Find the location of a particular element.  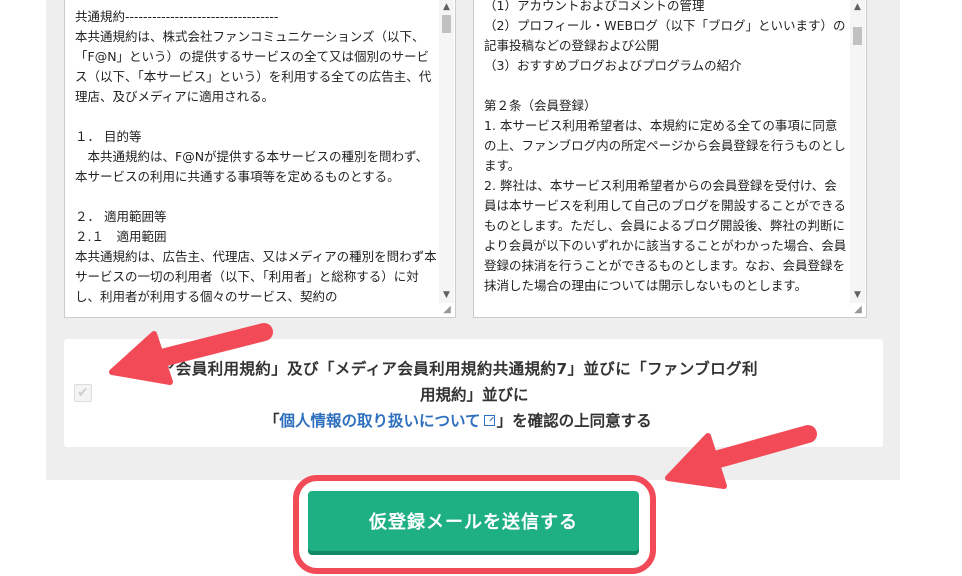

common-terms-scrollbar: ▲ ▼ is located at coordinates (446, 151).